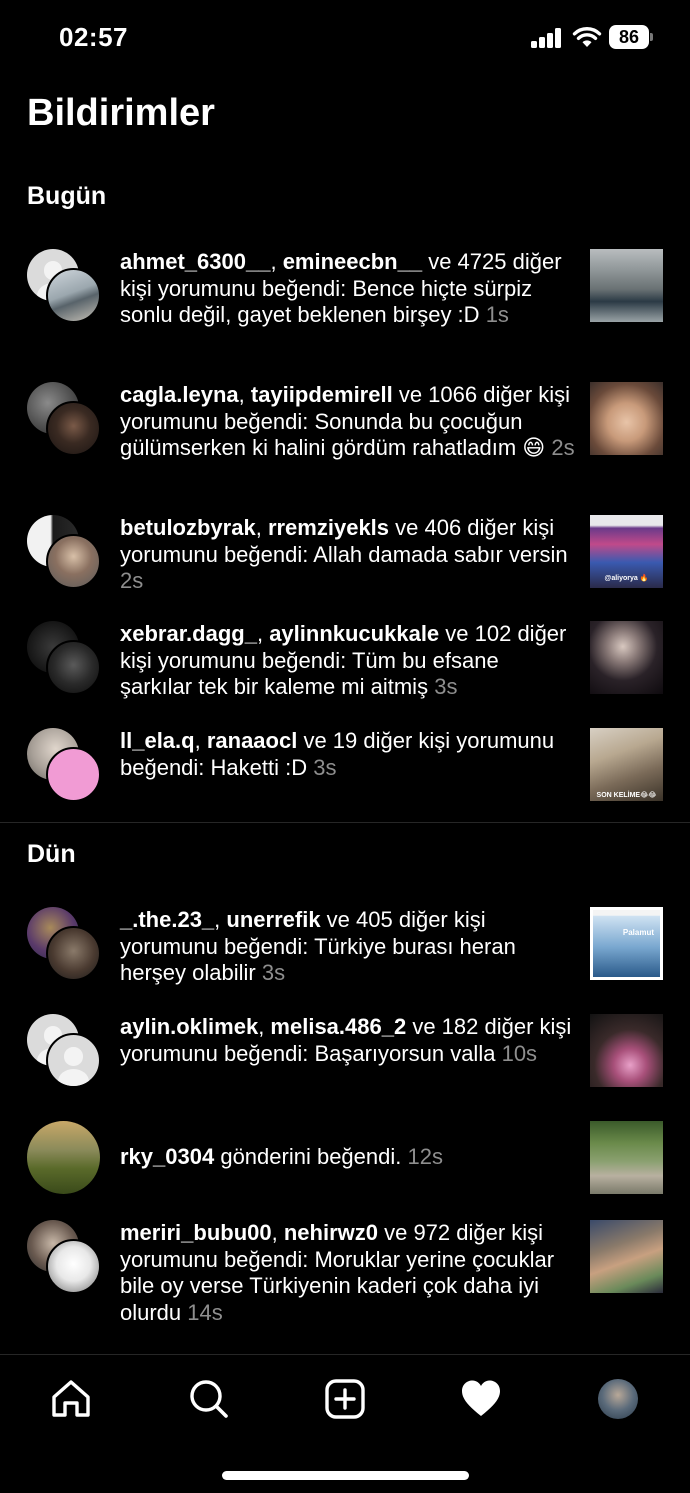  I want to click on username: melisa.486_2, so click(338, 1026).